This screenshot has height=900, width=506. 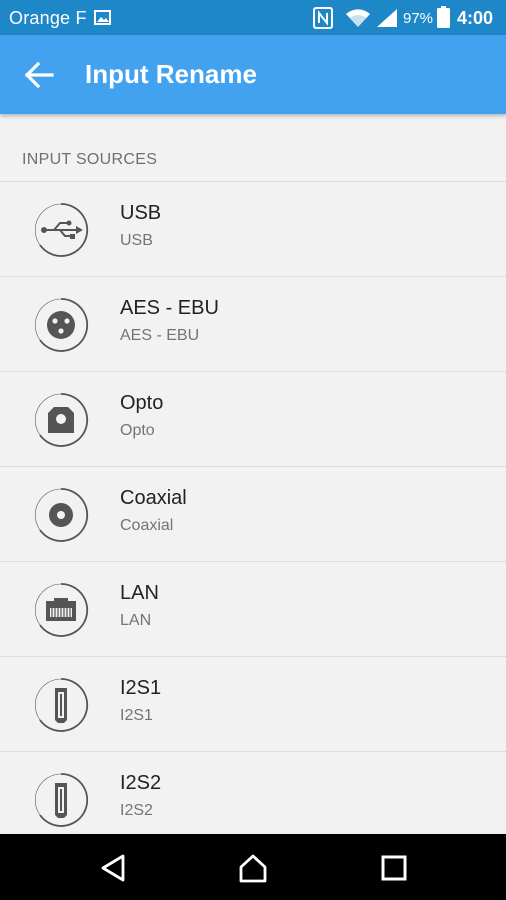 What do you see at coordinates (153, 498) in the screenshot?
I see `input-name: Coaxial` at bounding box center [153, 498].